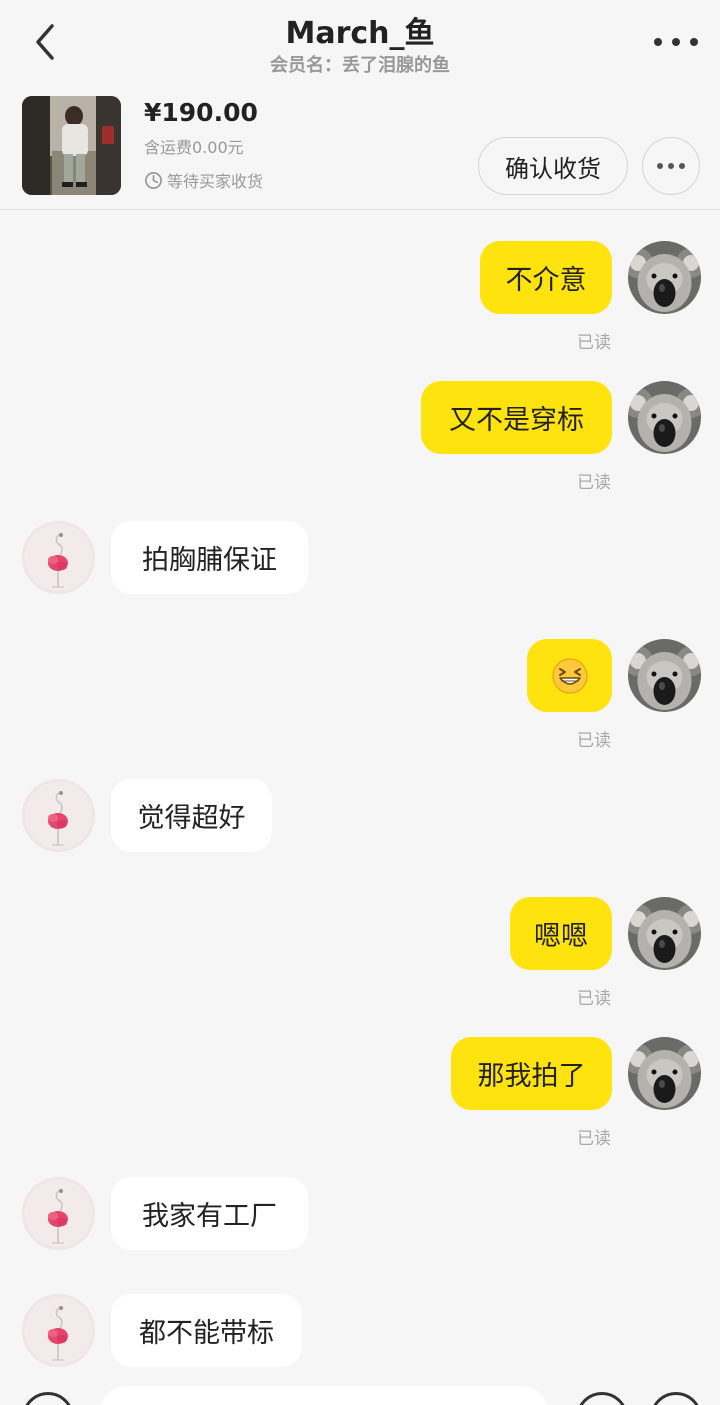  I want to click on message-bubble-outgoing: 那我拍了, so click(531, 1073).